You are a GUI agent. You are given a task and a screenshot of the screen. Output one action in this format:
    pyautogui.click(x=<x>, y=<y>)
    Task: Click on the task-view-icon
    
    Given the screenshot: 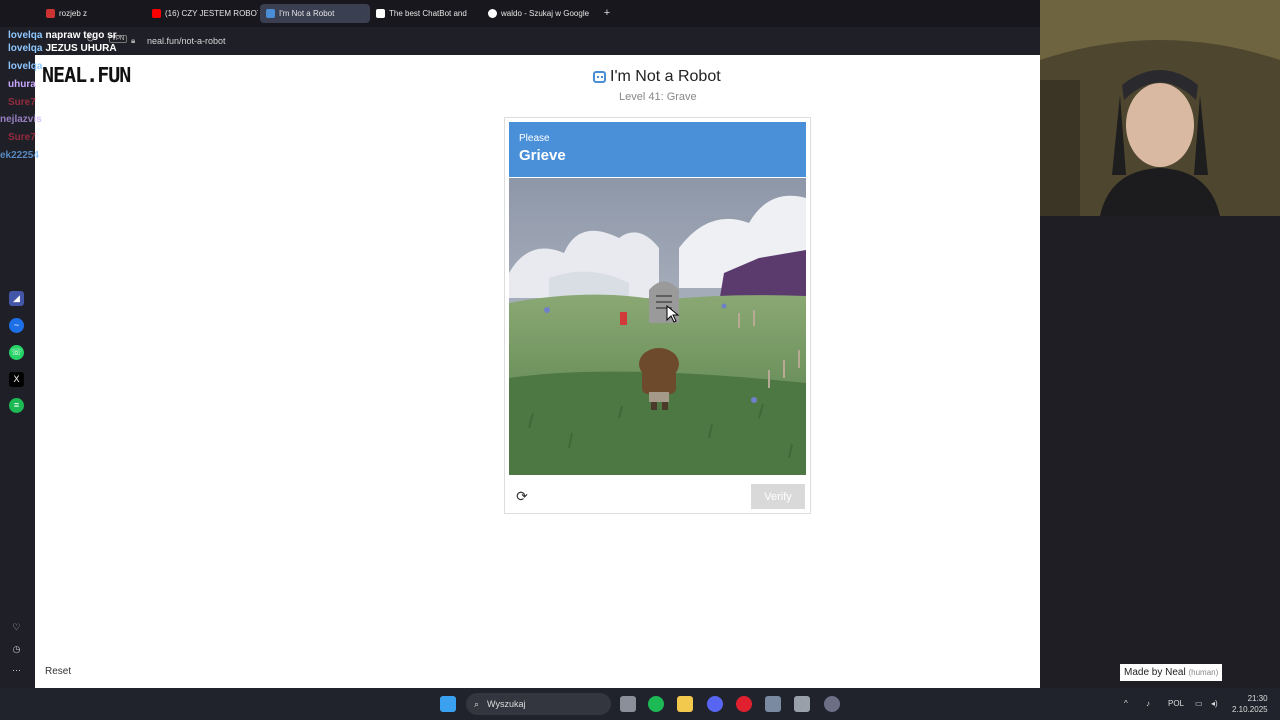 What is the action you would take?
    pyautogui.click(x=628, y=704)
    